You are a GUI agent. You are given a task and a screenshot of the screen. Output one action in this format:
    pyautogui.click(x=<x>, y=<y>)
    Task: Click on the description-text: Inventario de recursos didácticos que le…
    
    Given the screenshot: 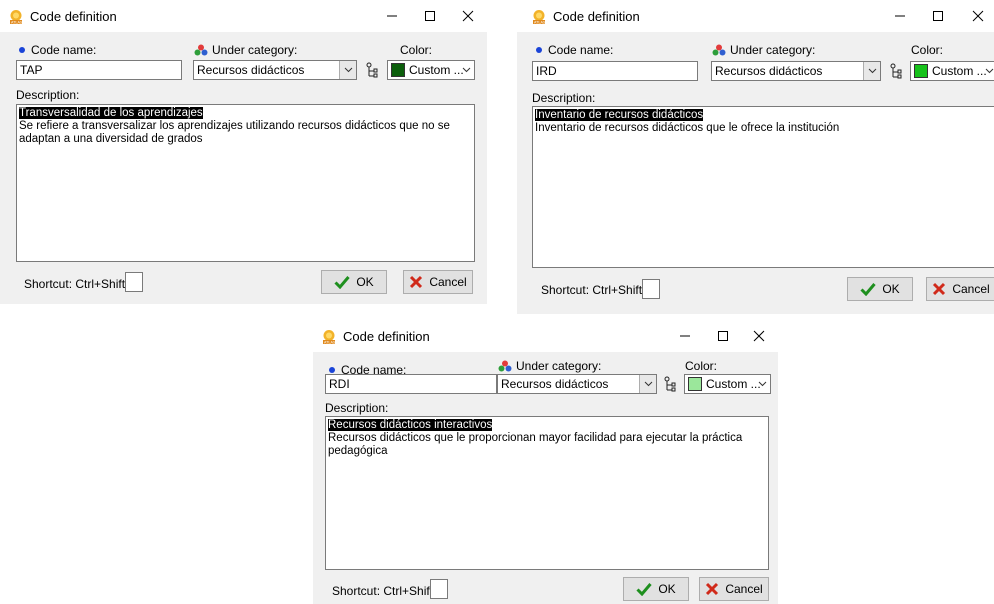 What is the action you would take?
    pyautogui.click(x=687, y=128)
    